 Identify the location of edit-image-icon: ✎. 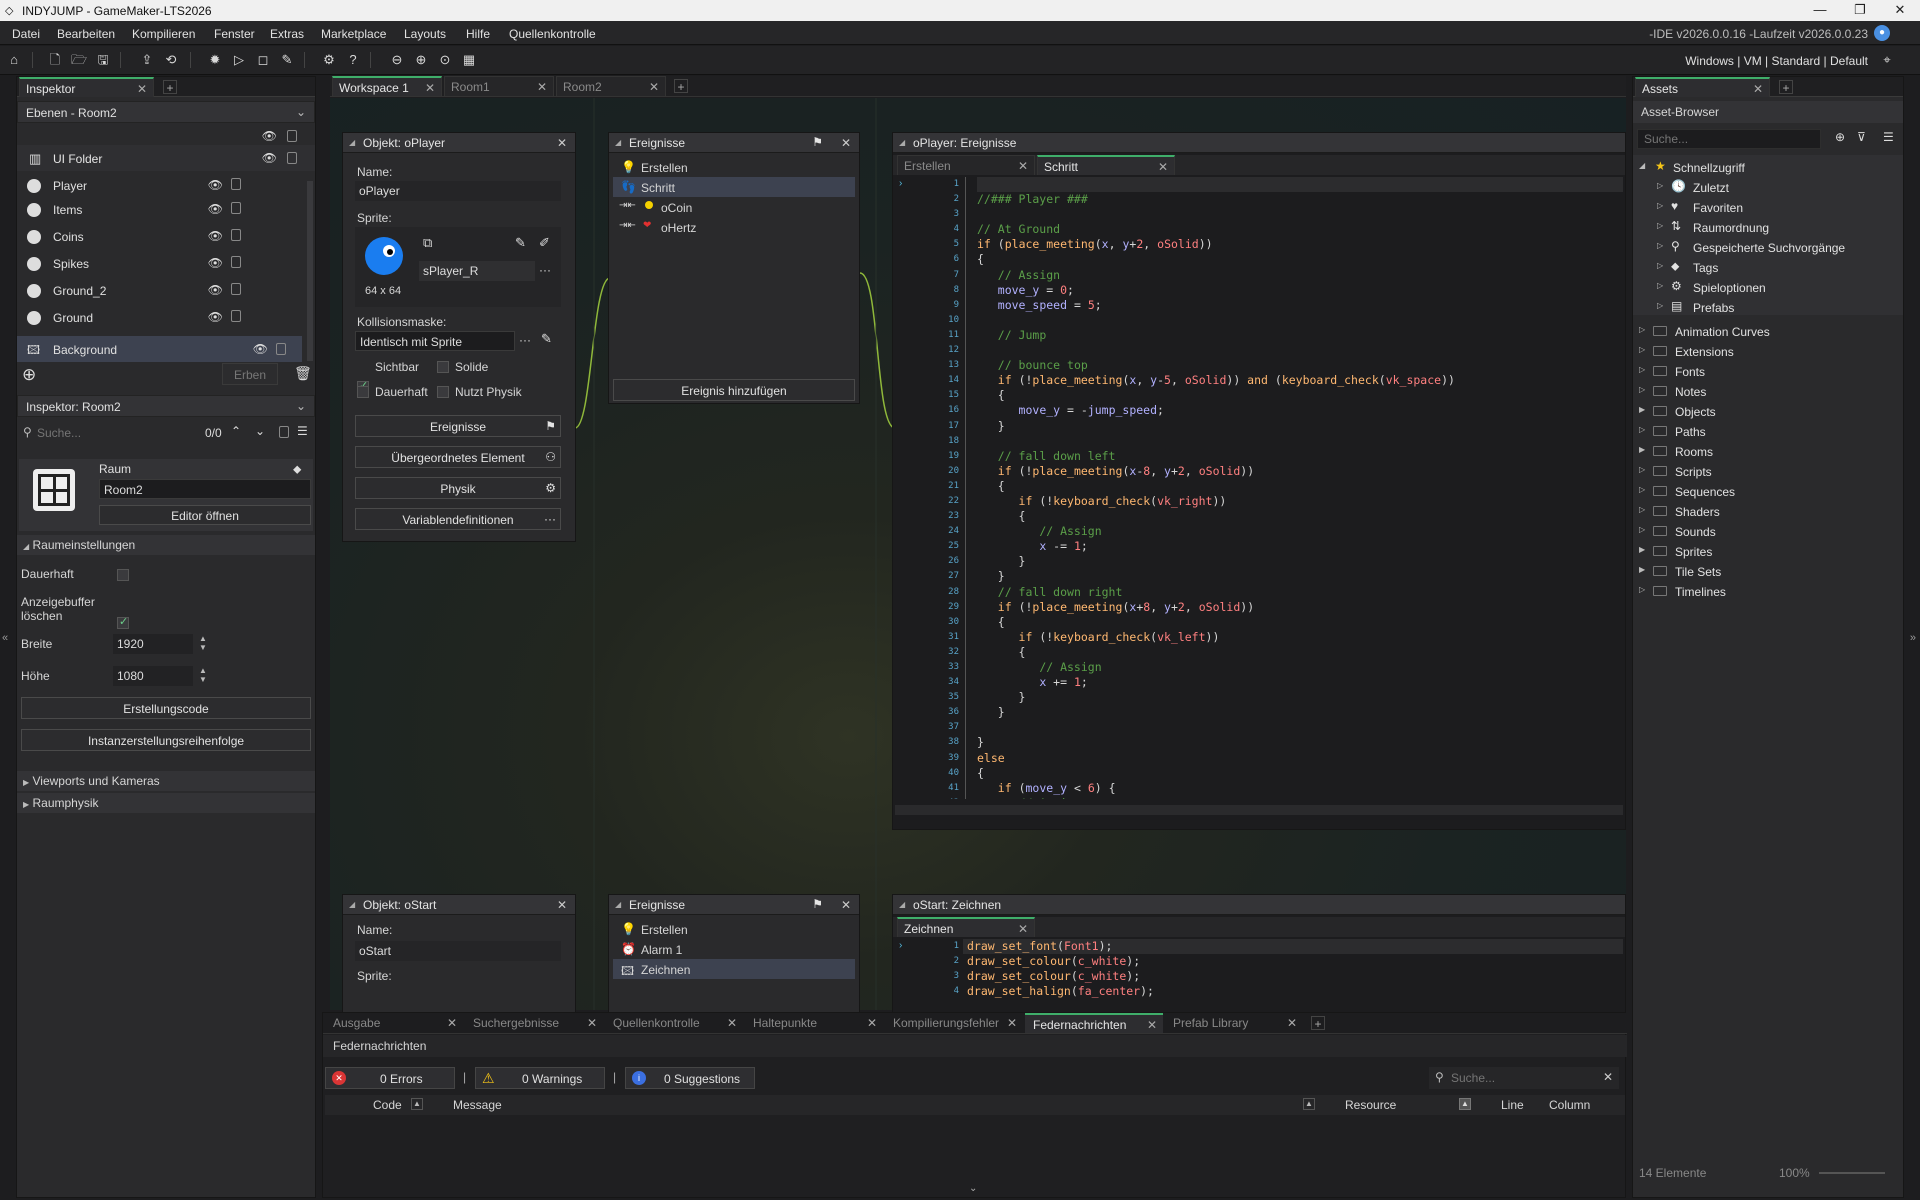
(520, 243).